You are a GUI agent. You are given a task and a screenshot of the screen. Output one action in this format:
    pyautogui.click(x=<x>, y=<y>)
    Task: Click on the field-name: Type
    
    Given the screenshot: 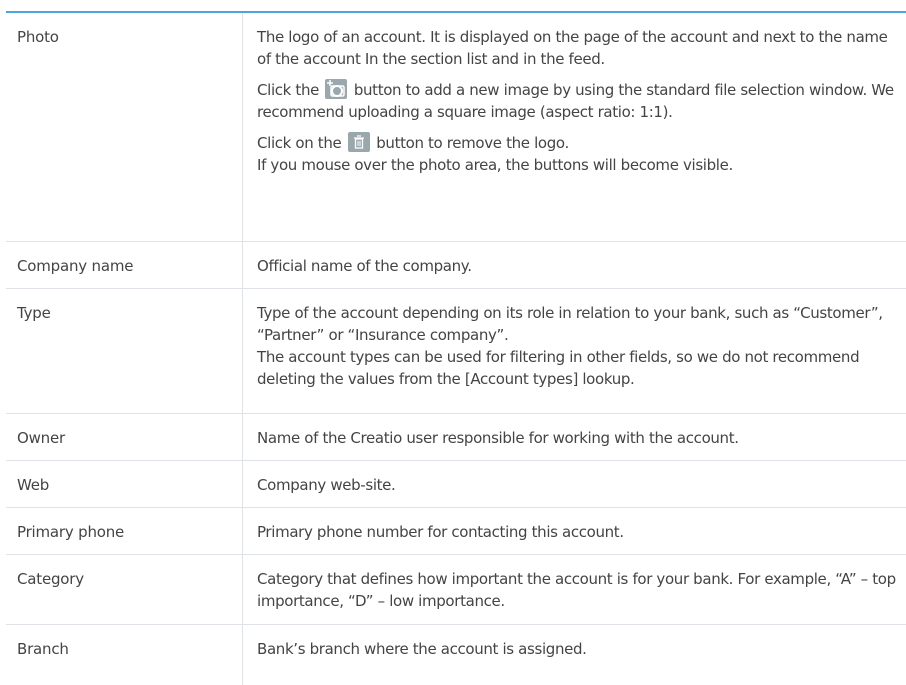 What is the action you would take?
    pyautogui.click(x=124, y=351)
    